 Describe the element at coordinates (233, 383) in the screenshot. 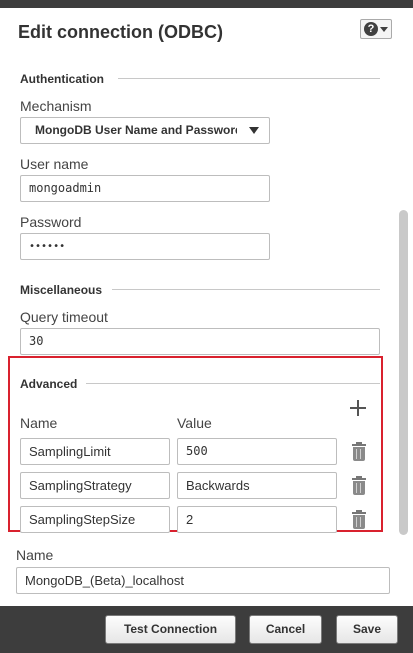

I see `advanced-divider` at that location.